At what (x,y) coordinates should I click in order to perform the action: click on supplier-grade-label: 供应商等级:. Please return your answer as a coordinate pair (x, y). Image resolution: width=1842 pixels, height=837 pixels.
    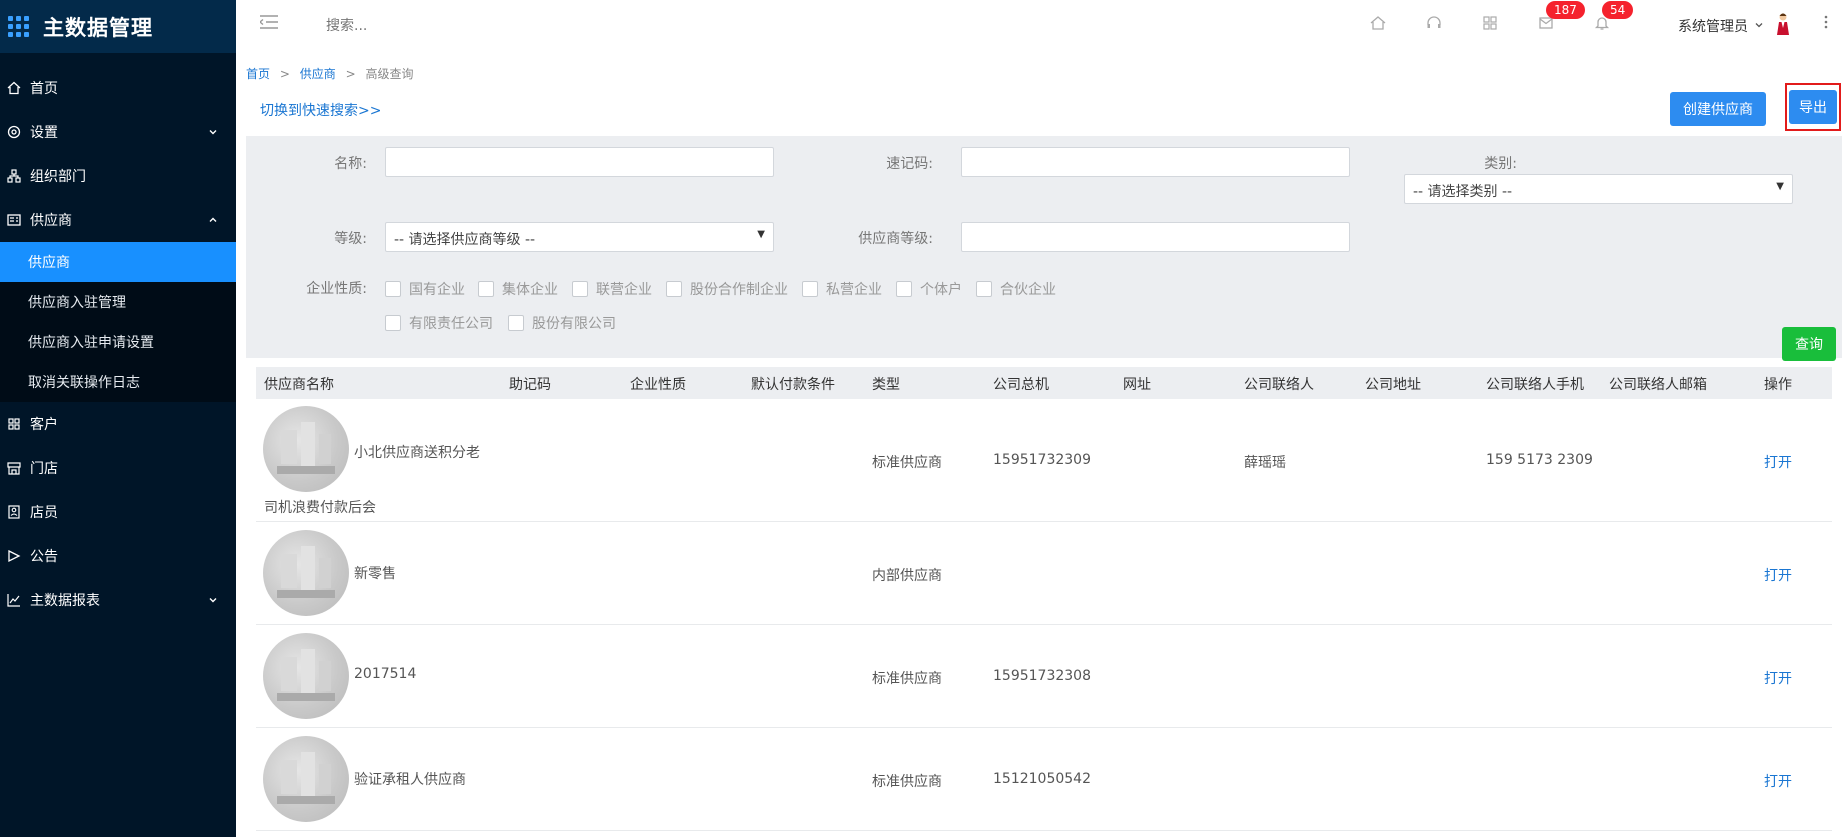
    Looking at the image, I should click on (895, 239).